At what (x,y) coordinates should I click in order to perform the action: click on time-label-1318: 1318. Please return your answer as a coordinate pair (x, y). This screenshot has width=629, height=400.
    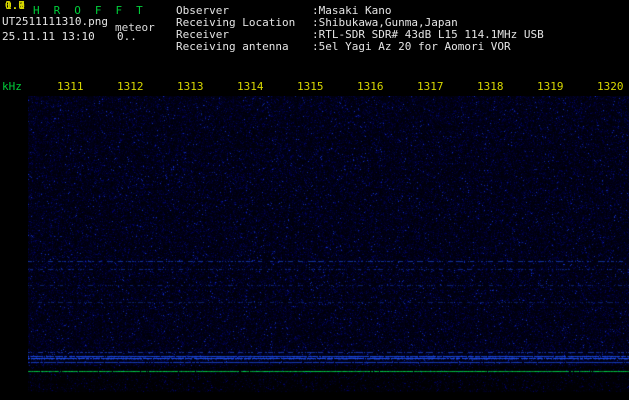
    Looking at the image, I should click on (490, 86).